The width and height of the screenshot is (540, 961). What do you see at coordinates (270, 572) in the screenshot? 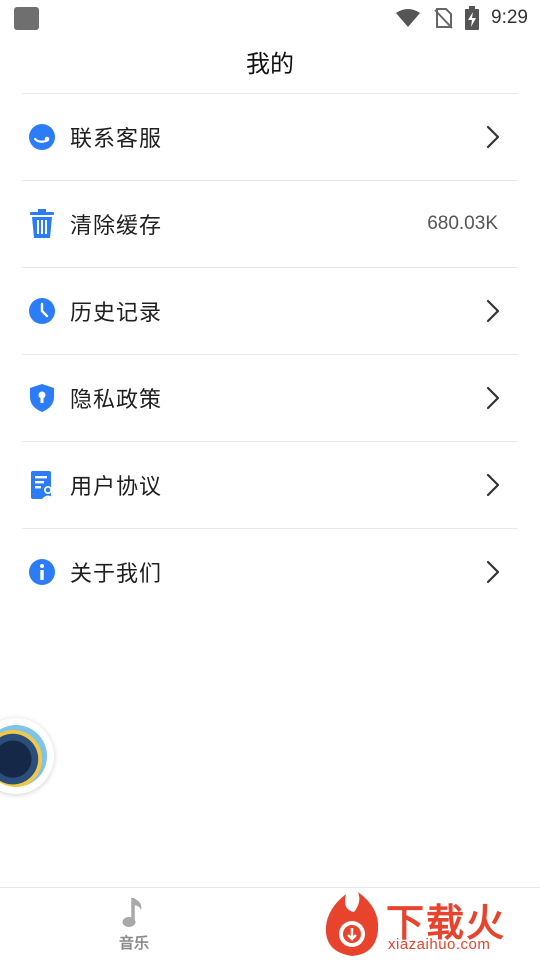
I see `menu-item-about-us: 关于我们` at bounding box center [270, 572].